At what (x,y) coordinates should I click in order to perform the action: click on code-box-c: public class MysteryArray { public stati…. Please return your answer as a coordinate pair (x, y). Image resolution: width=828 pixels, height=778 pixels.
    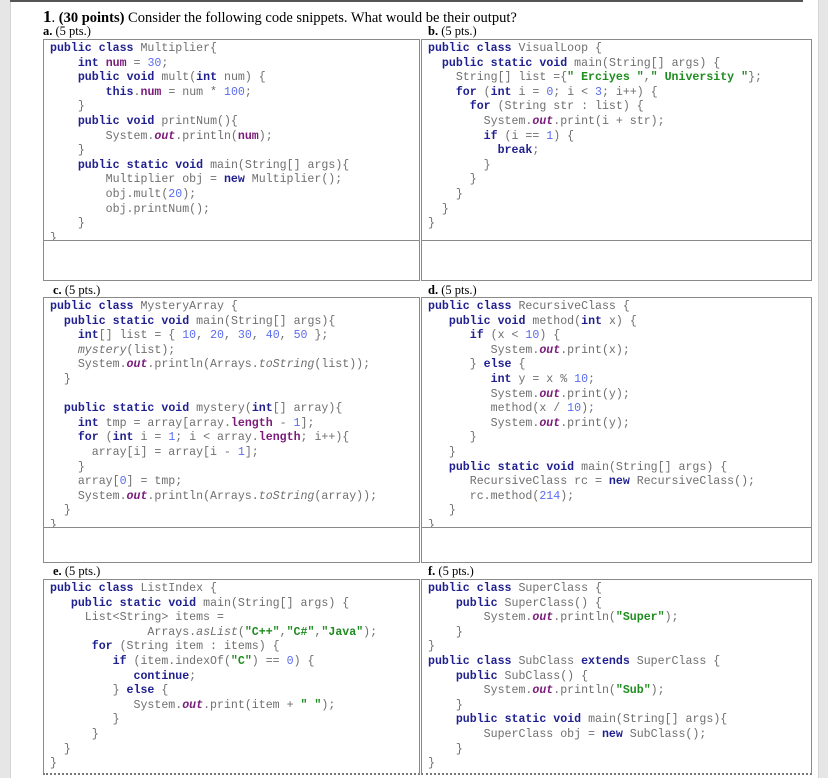
    Looking at the image, I should click on (231, 414).